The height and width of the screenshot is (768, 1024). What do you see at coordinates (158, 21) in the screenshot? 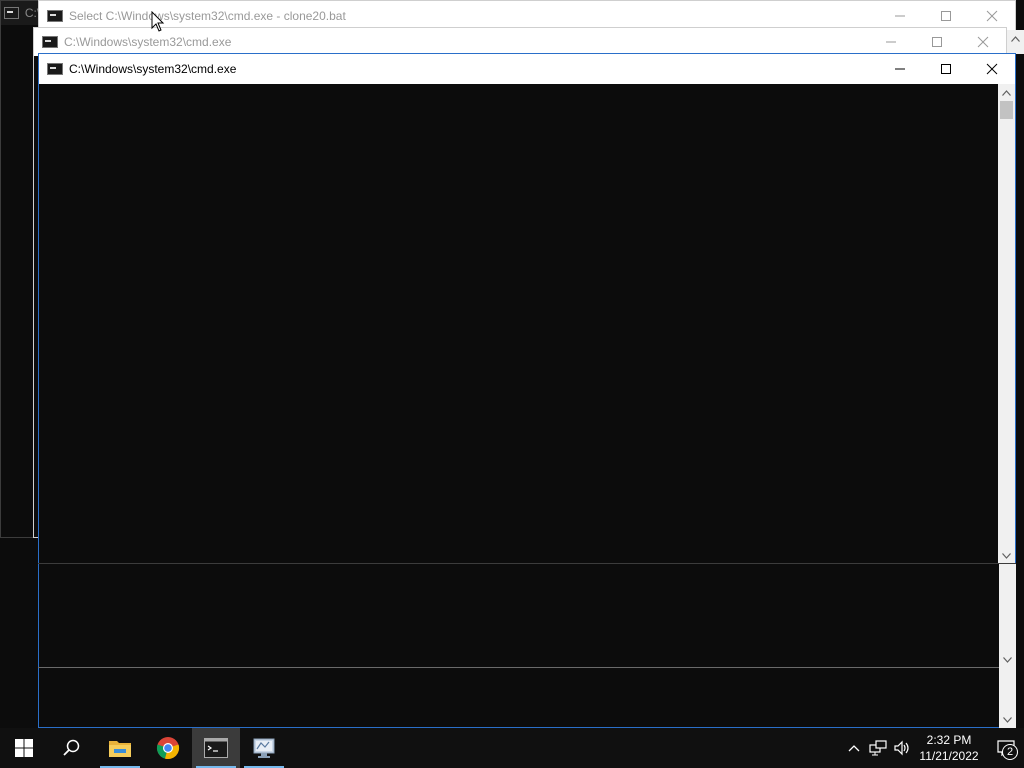
I see `mouse-cursor-icon` at bounding box center [158, 21].